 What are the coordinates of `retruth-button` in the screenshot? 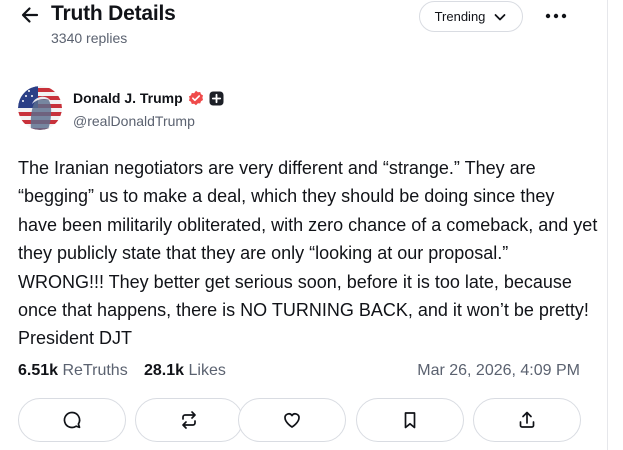 It's located at (189, 420).